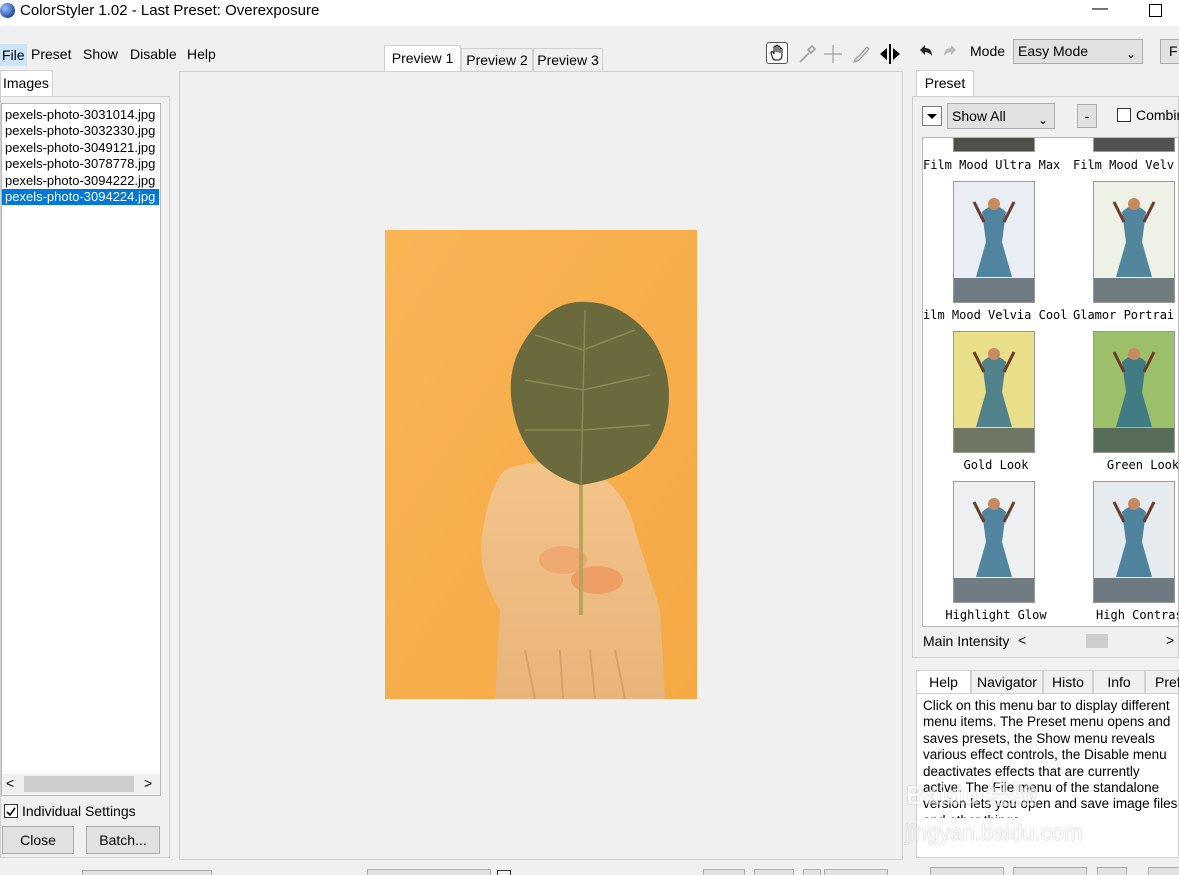 Image resolution: width=1179 pixels, height=875 pixels. What do you see at coordinates (81, 449) in the screenshot?
I see `file-list` at bounding box center [81, 449].